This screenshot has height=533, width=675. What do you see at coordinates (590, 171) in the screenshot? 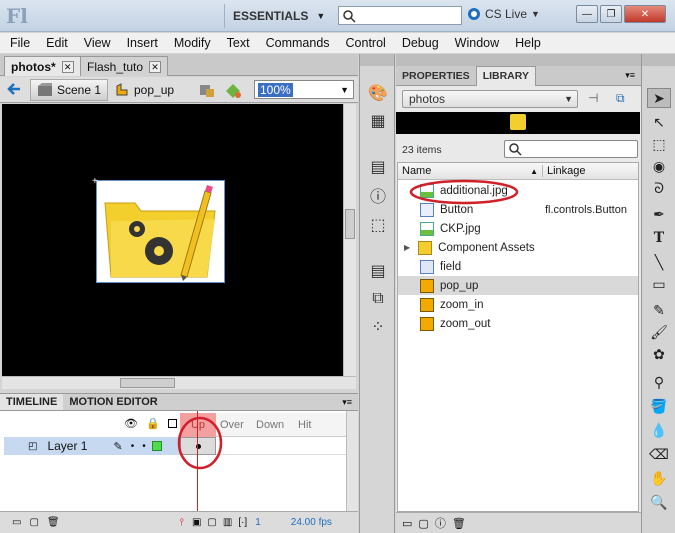
I see `column-linkage: Linkage` at bounding box center [590, 171].